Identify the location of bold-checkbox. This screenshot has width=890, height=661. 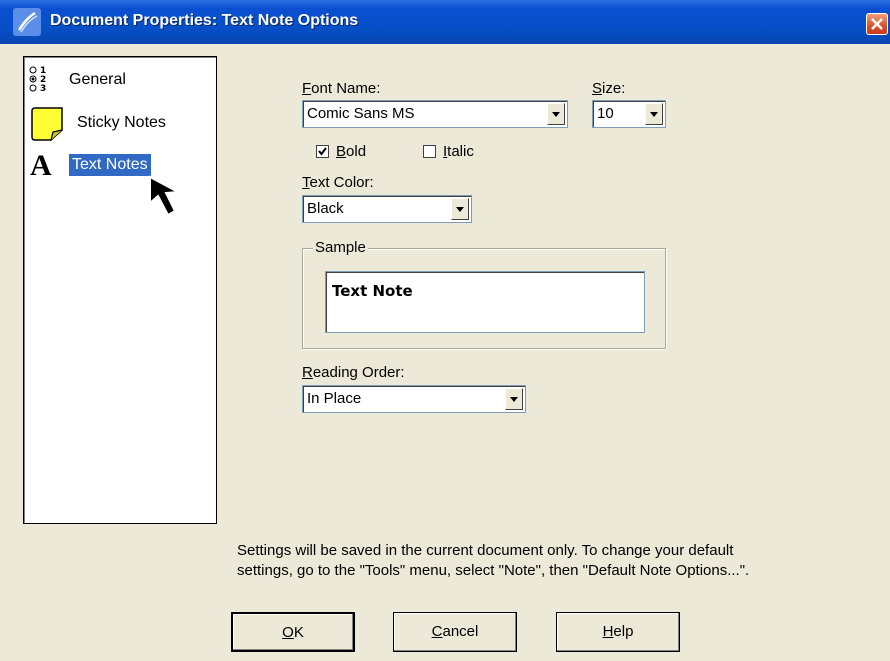
(322, 151).